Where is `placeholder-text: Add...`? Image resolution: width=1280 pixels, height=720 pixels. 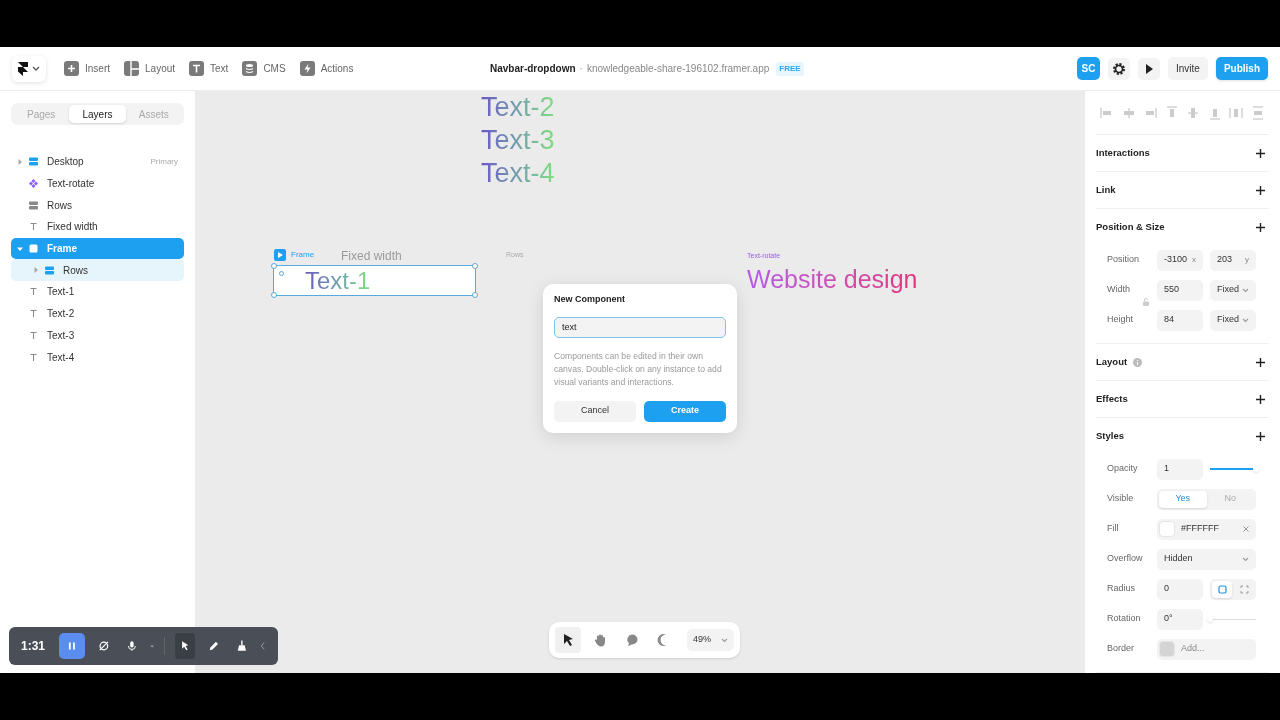
placeholder-text: Add... is located at coordinates (1193, 649).